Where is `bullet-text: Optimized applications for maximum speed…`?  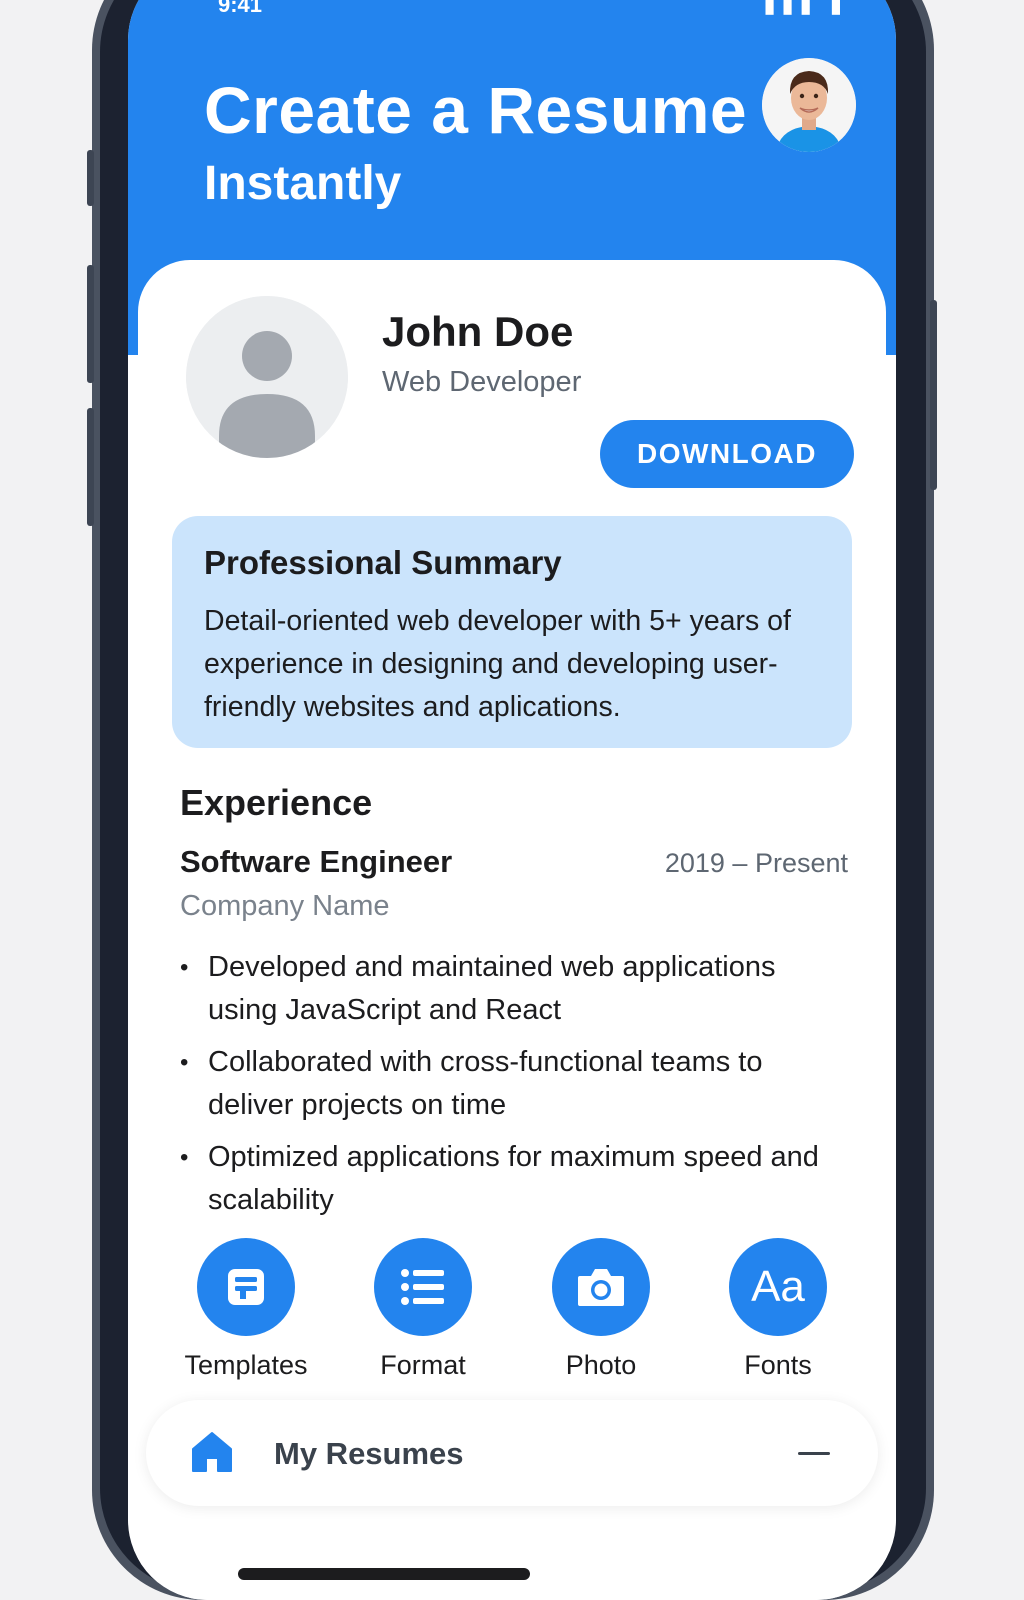 bullet-text: Optimized applications for maximum speed… is located at coordinates (513, 1178).